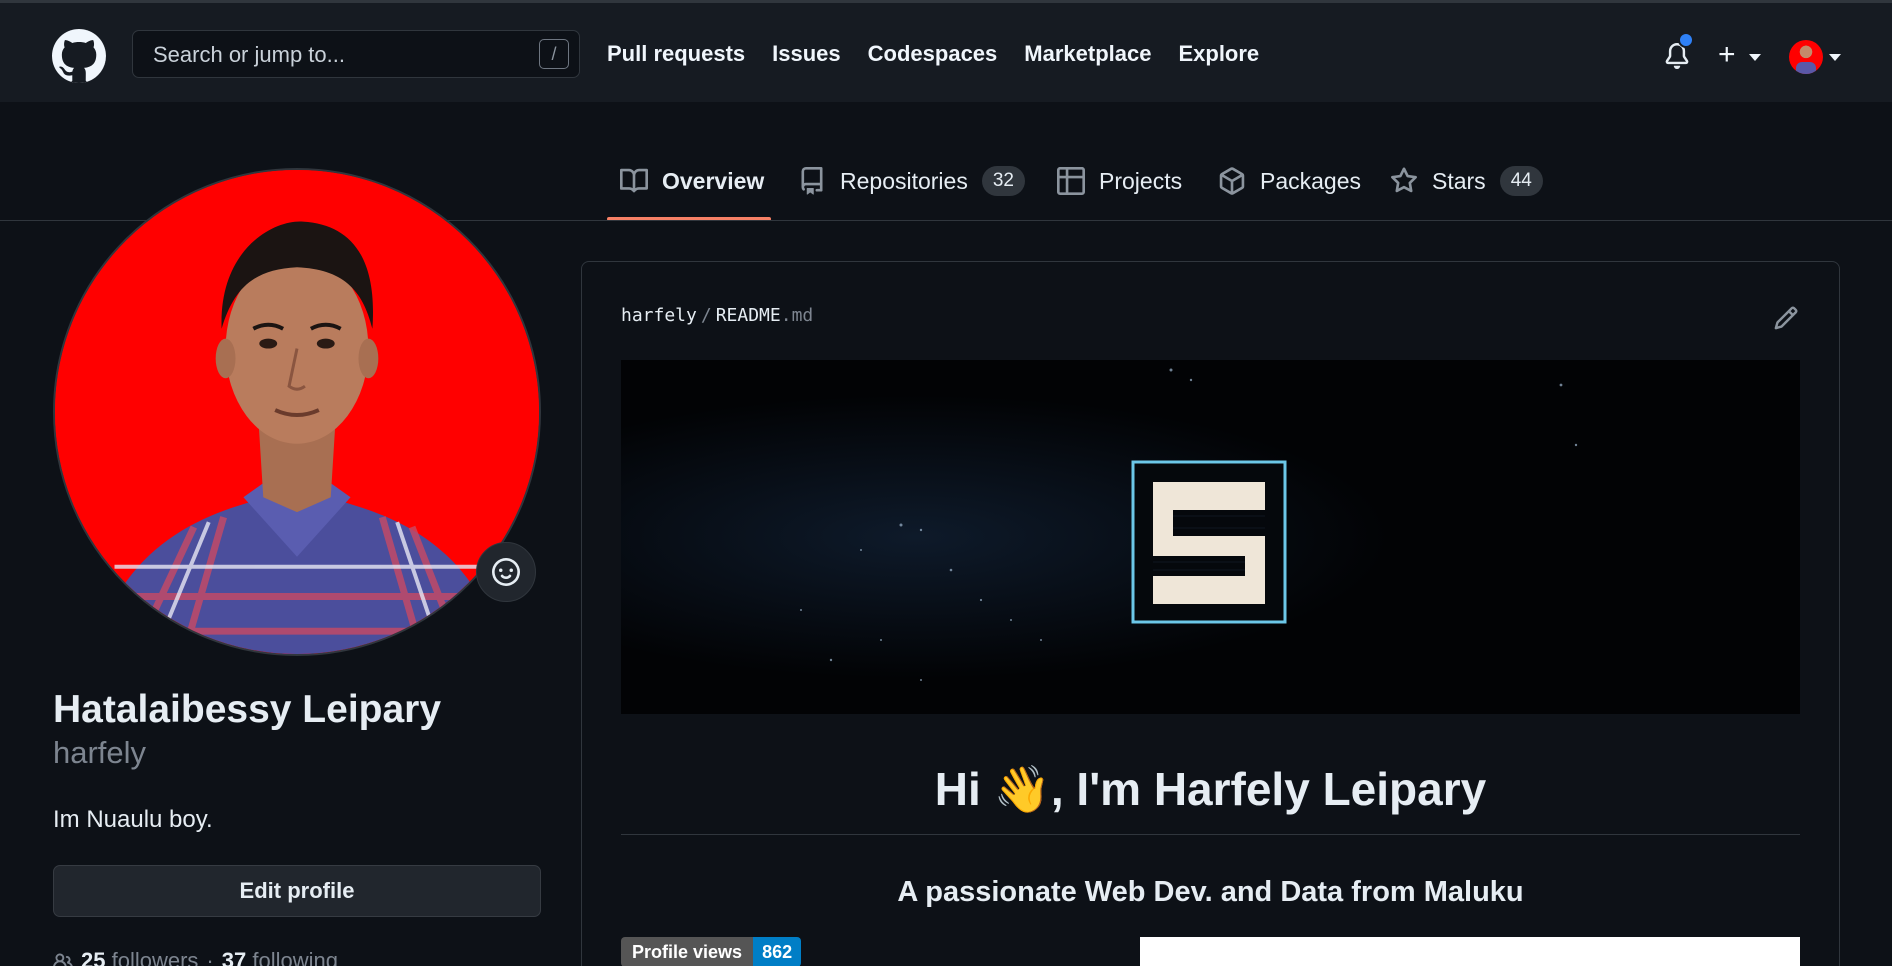 The height and width of the screenshot is (966, 1892). I want to click on heading-divider, so click(1210, 834).